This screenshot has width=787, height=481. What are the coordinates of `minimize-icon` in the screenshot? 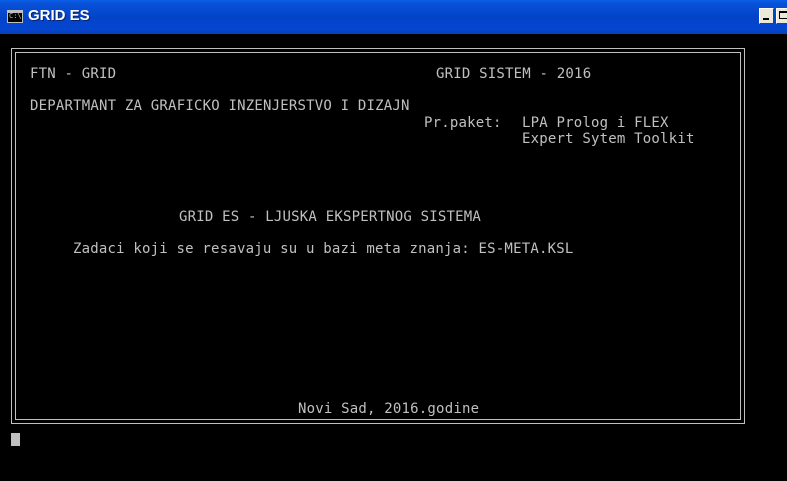 It's located at (766, 19).